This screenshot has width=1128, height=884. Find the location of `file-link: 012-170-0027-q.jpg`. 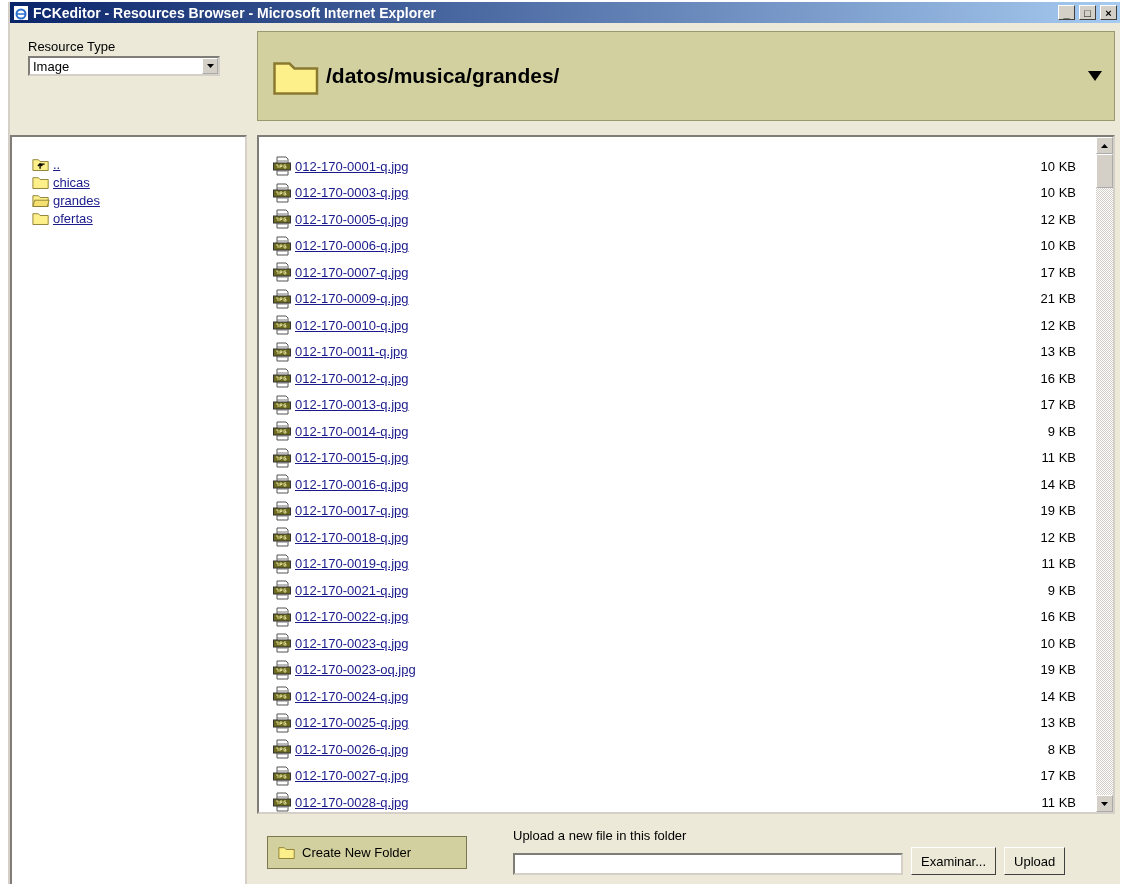

file-link: 012-170-0027-q.jpg is located at coordinates (352, 776).